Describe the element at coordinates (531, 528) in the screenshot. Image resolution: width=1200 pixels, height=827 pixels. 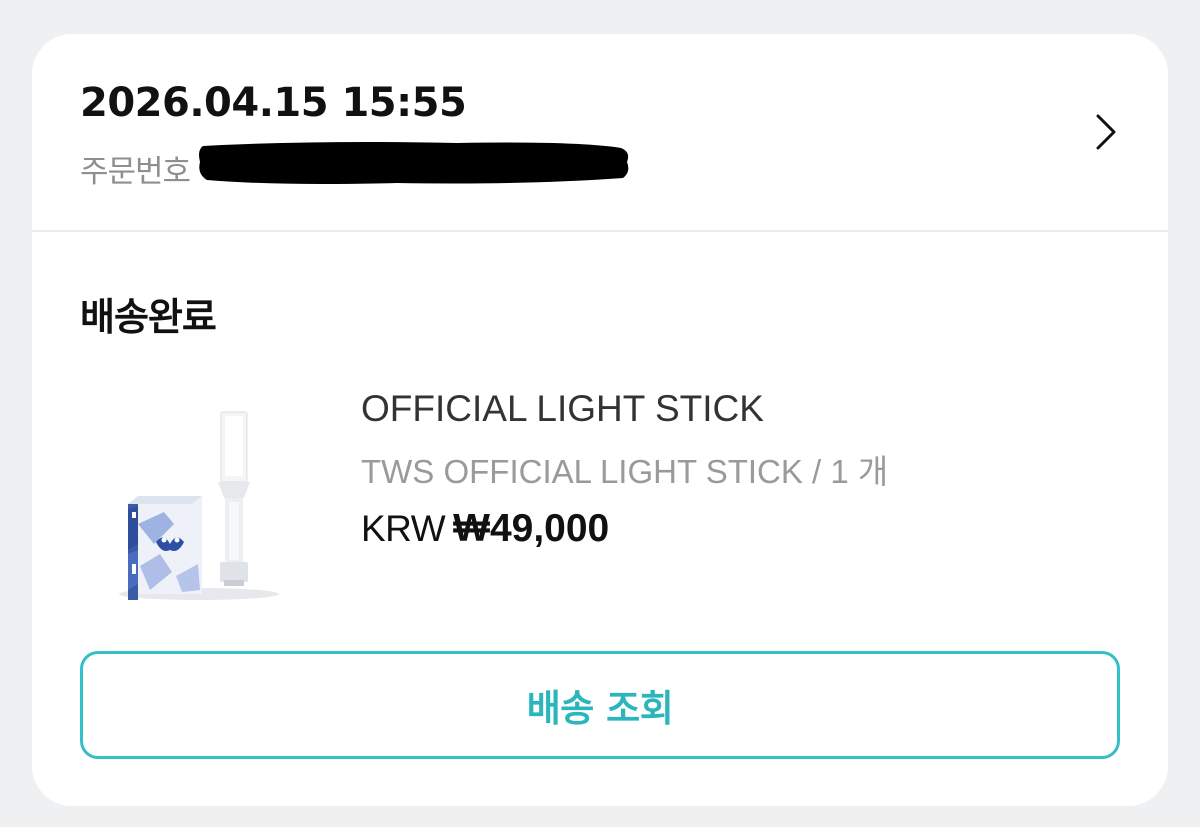
I see `price-amount: ₩49,000` at that location.